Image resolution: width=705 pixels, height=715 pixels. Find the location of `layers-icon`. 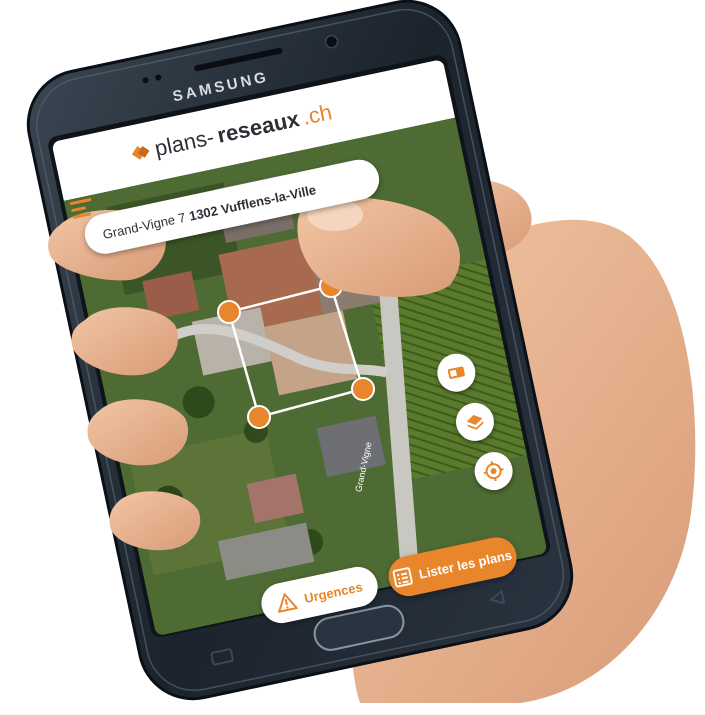

layers-icon is located at coordinates (475, 422).